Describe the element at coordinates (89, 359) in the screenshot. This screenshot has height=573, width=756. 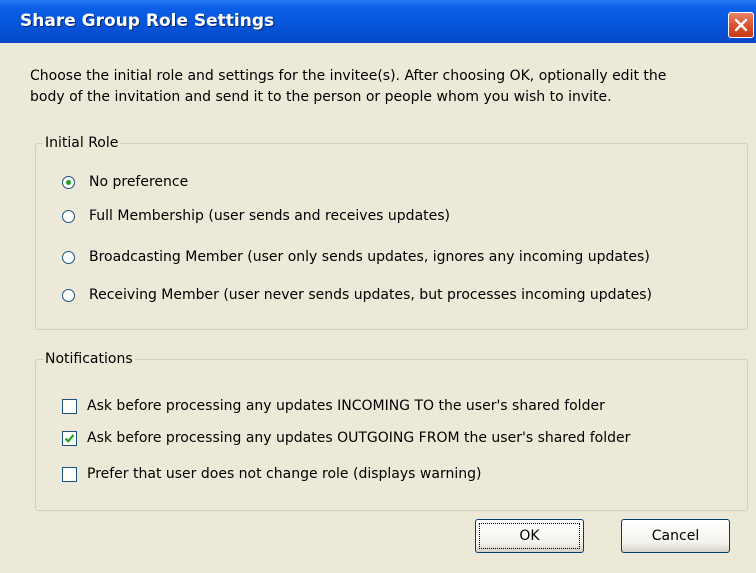
I see `notifications-legend: Notifications` at that location.